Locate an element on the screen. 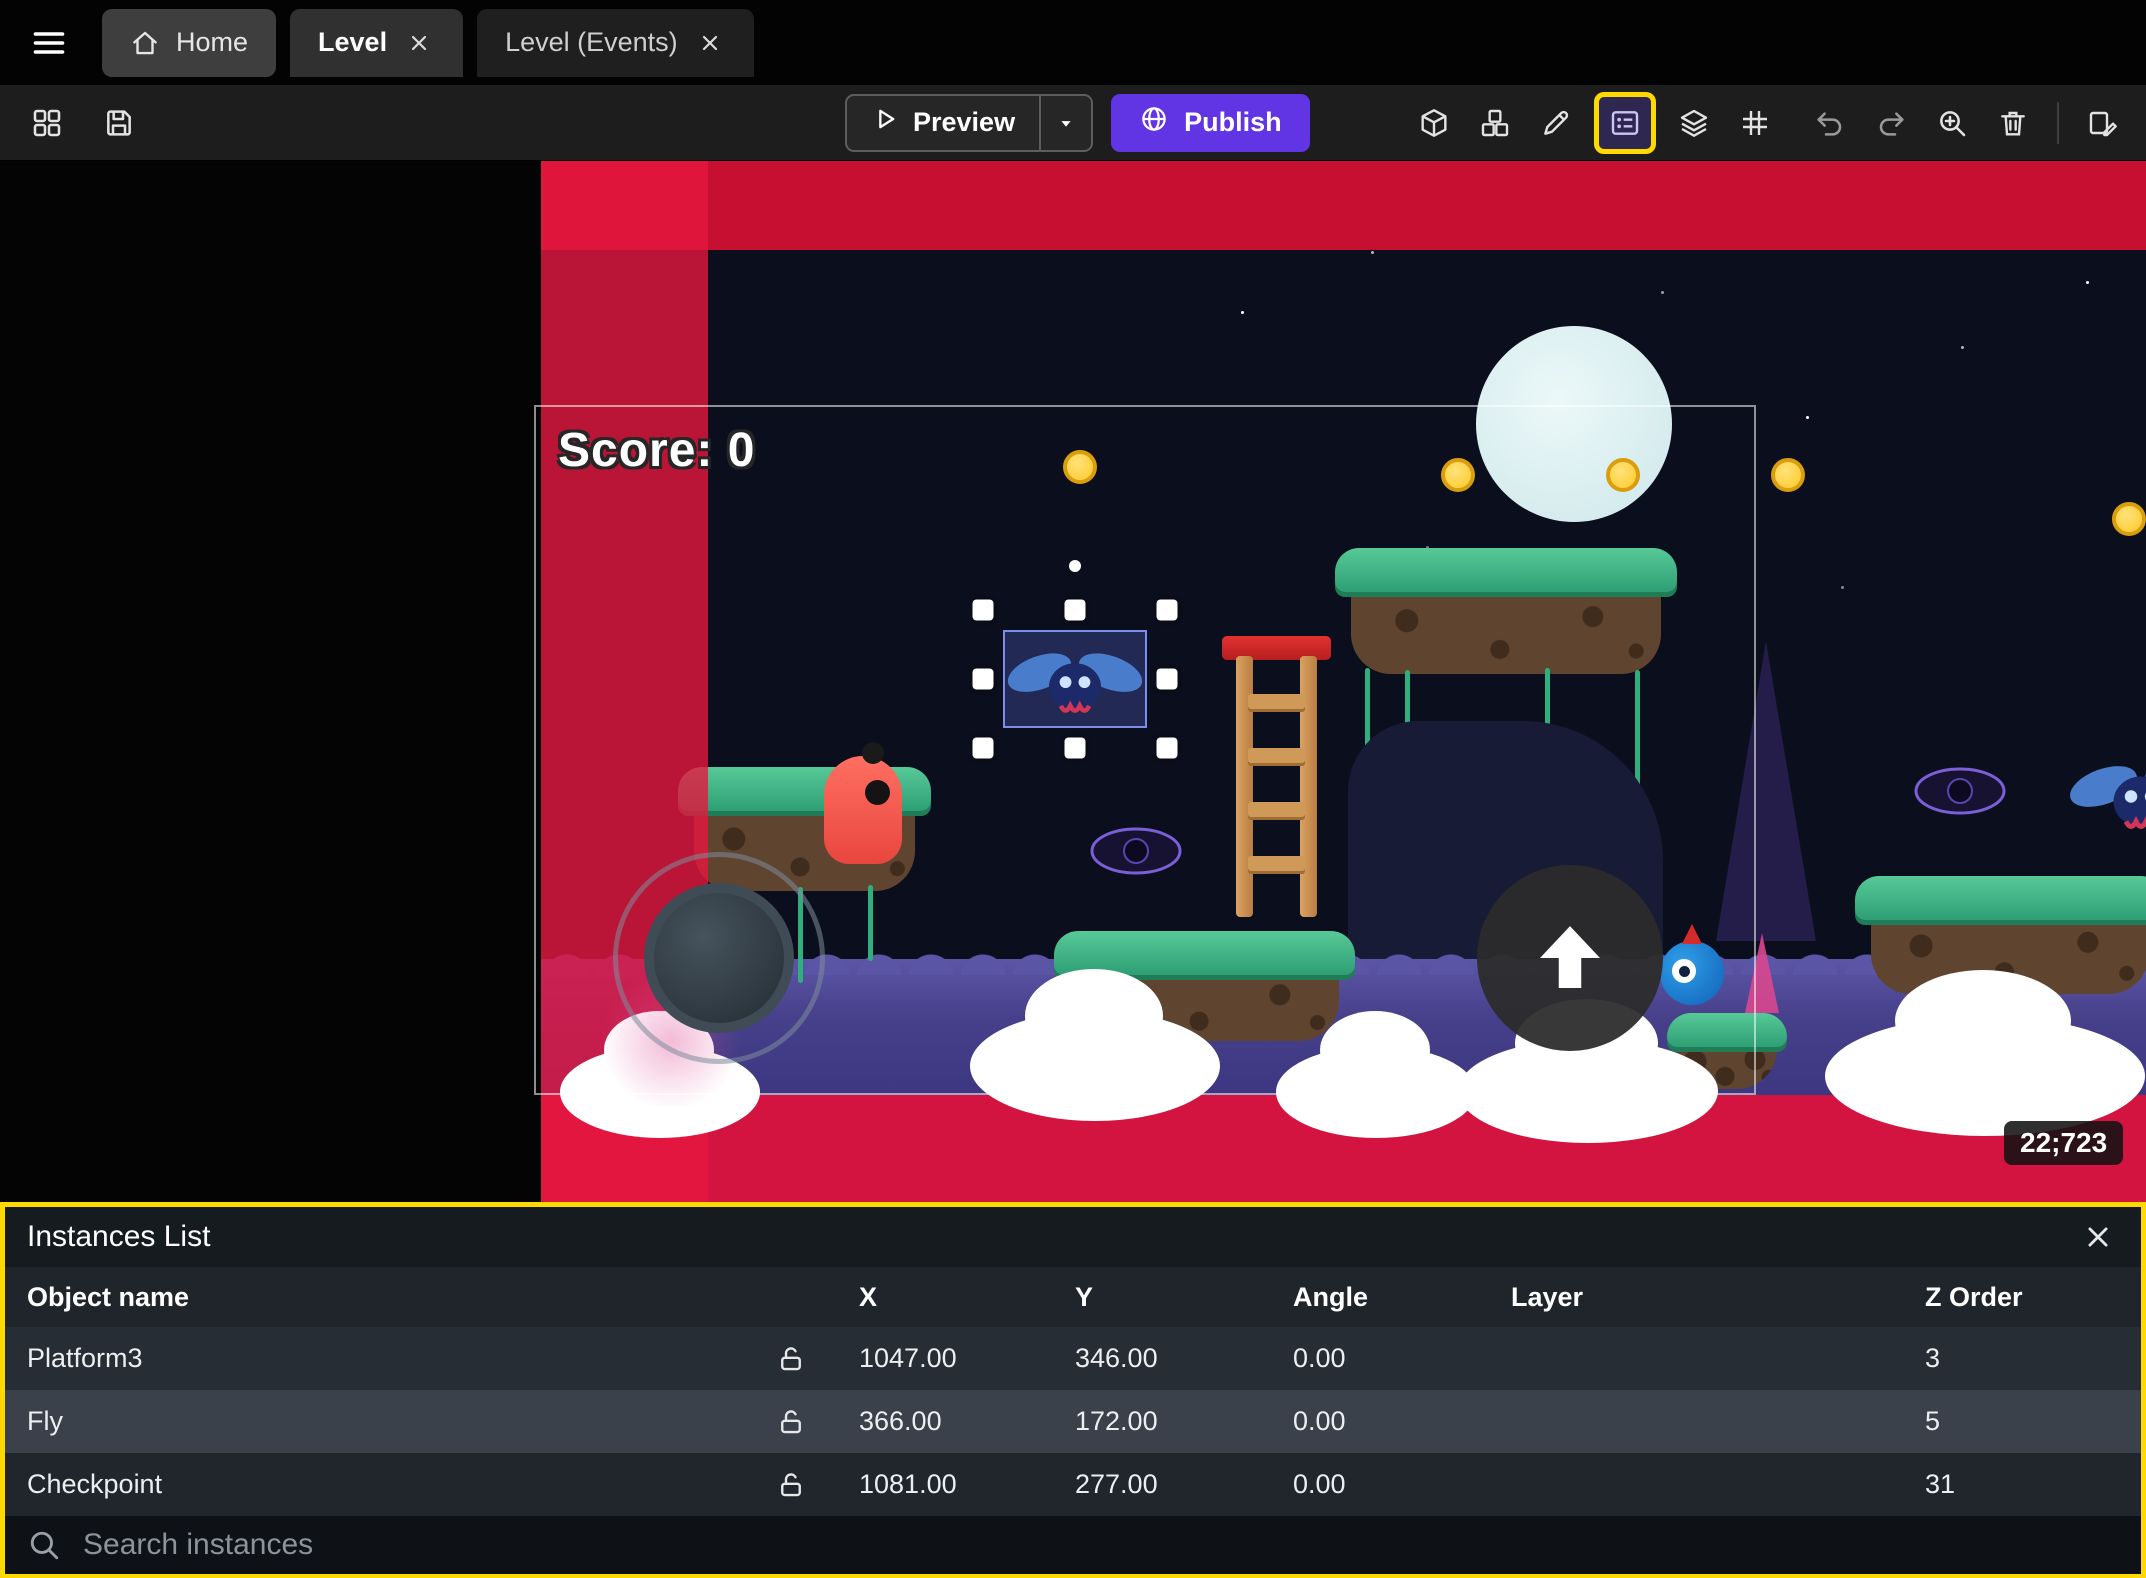 The image size is (2146, 1578). fly-sprite is located at coordinates (1075, 687).